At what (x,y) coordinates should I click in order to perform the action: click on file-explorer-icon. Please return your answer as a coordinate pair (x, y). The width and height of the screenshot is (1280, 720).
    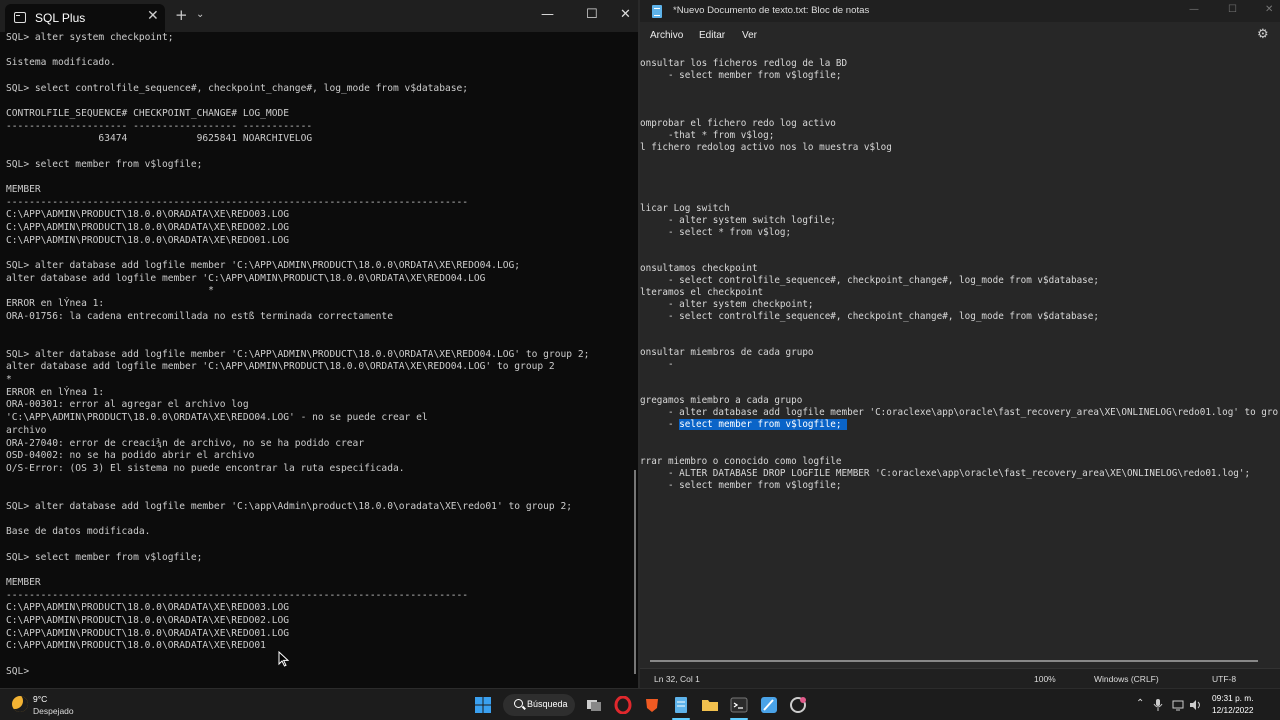
    Looking at the image, I should click on (710, 705).